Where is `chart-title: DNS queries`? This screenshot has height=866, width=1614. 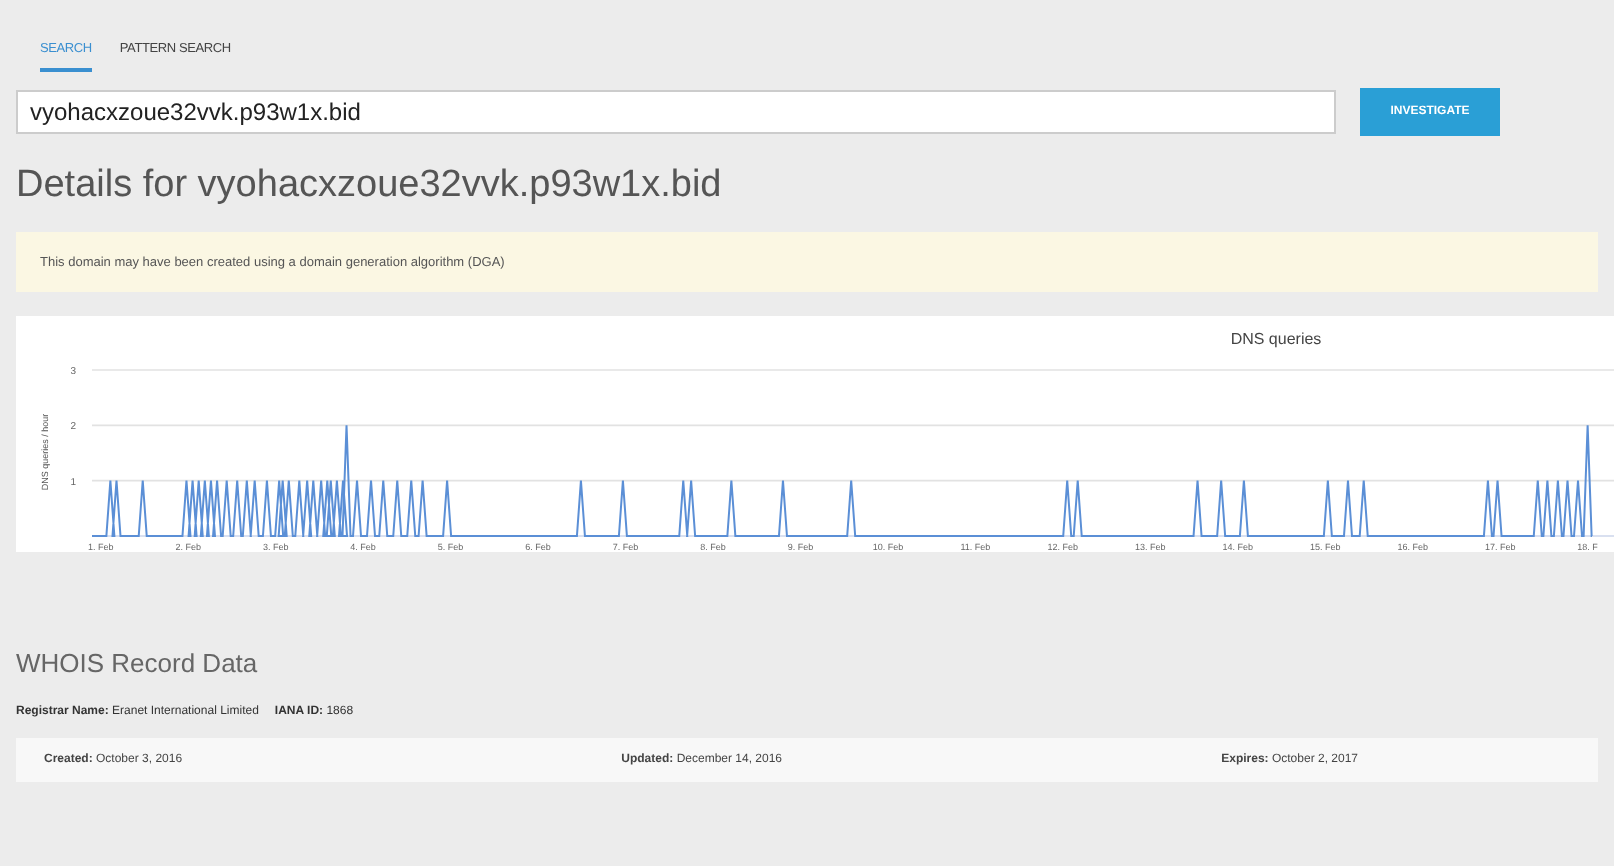
chart-title: DNS queries is located at coordinates (1276, 339).